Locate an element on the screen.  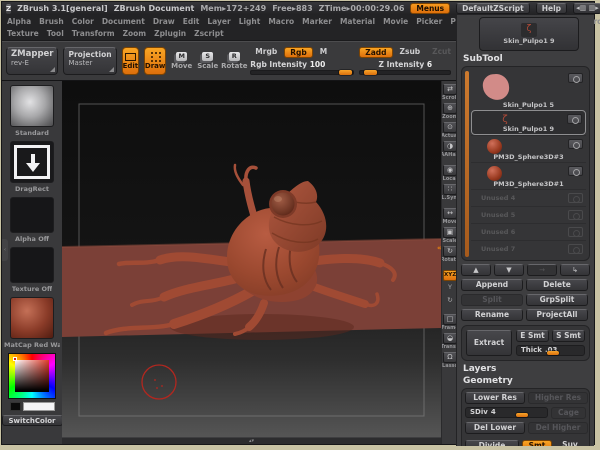
layers-section-header: Layers is located at coordinates (526, 369).